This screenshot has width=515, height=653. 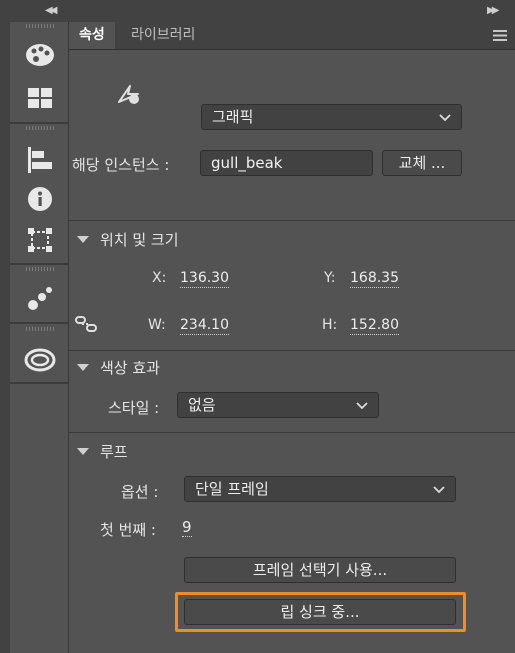 What do you see at coordinates (292, 36) in the screenshot?
I see `panel-tab-bar: 속성 라이브러리` at bounding box center [292, 36].